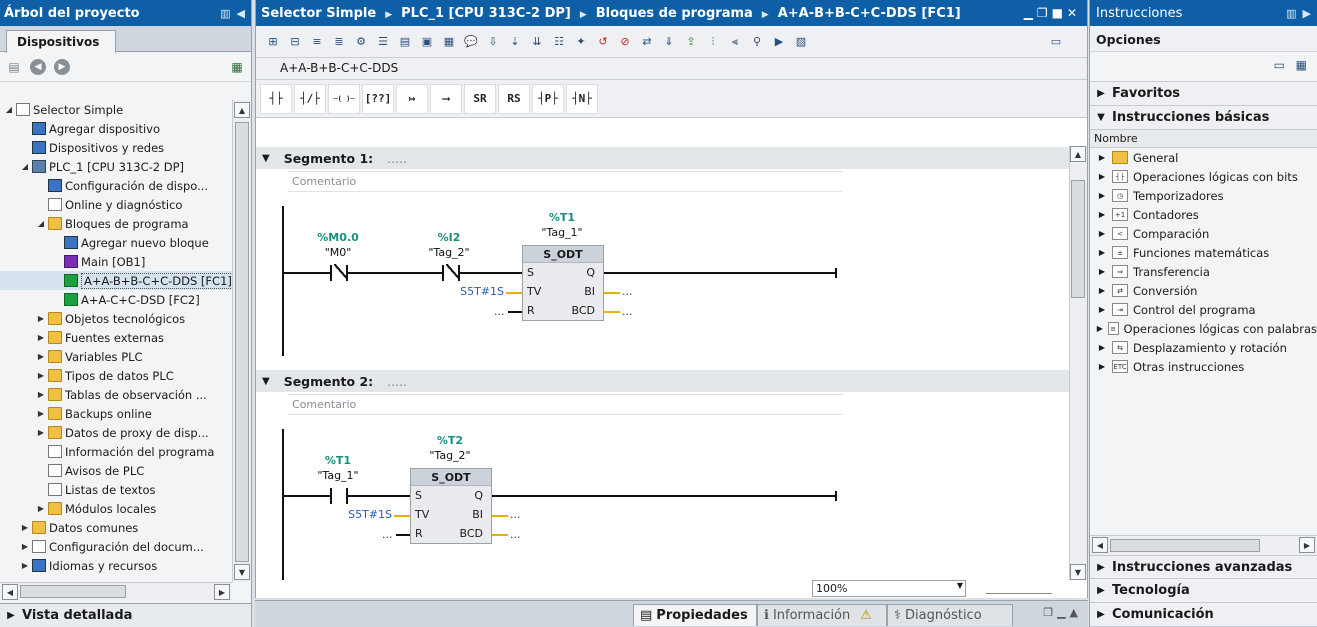  I want to click on monitor-on-icon: ▶, so click(779, 42).